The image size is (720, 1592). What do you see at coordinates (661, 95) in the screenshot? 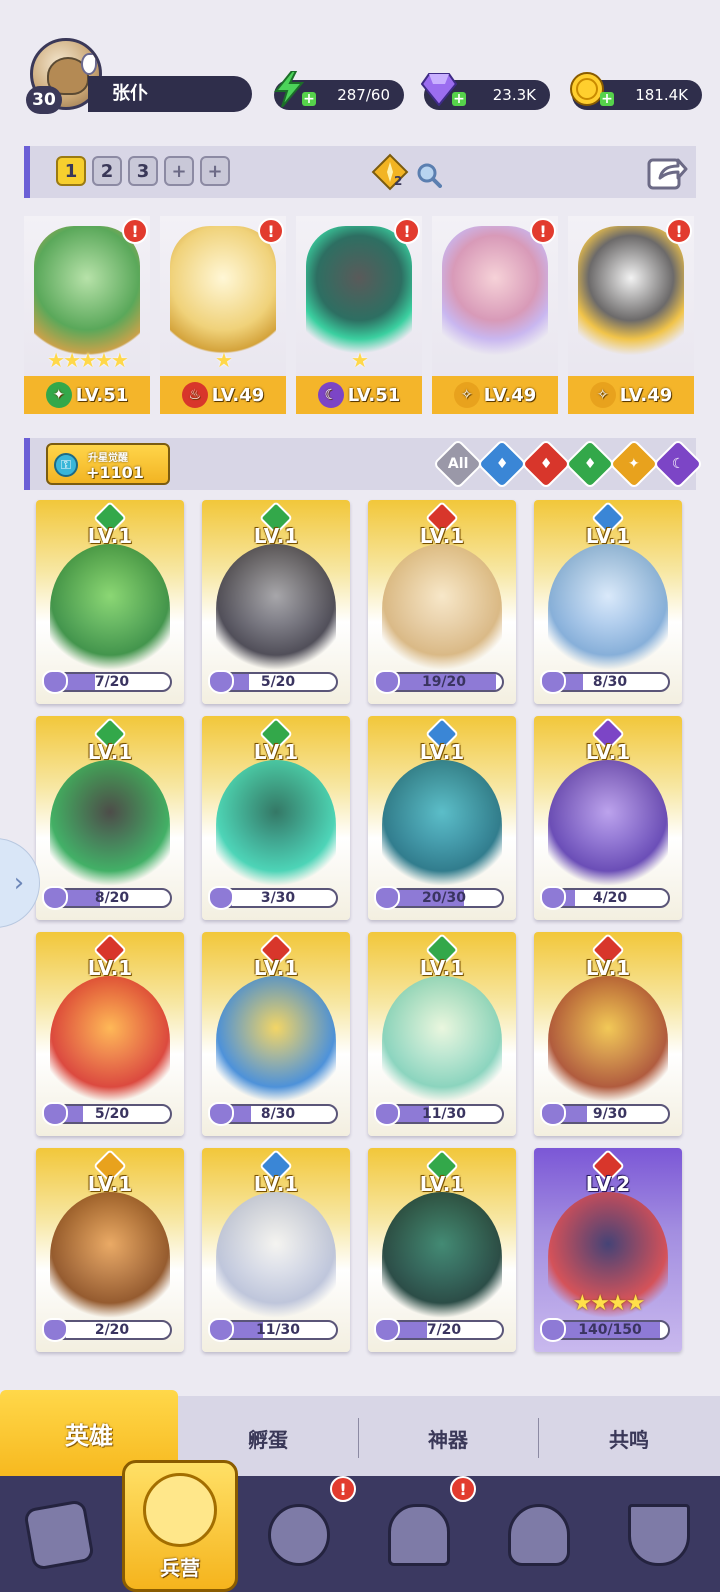
I see `gold-value: 181.4K` at bounding box center [661, 95].